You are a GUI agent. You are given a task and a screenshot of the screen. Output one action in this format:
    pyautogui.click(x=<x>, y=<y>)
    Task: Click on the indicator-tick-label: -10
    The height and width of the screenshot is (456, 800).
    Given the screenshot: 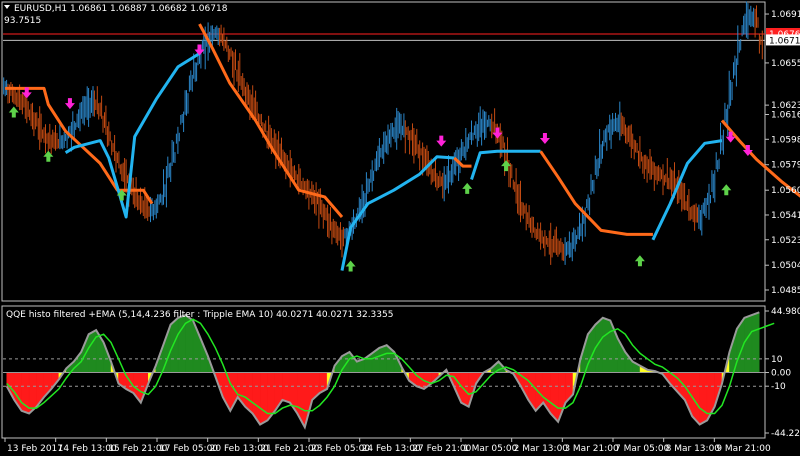 What is the action you would take?
    pyautogui.click(x=778, y=387)
    